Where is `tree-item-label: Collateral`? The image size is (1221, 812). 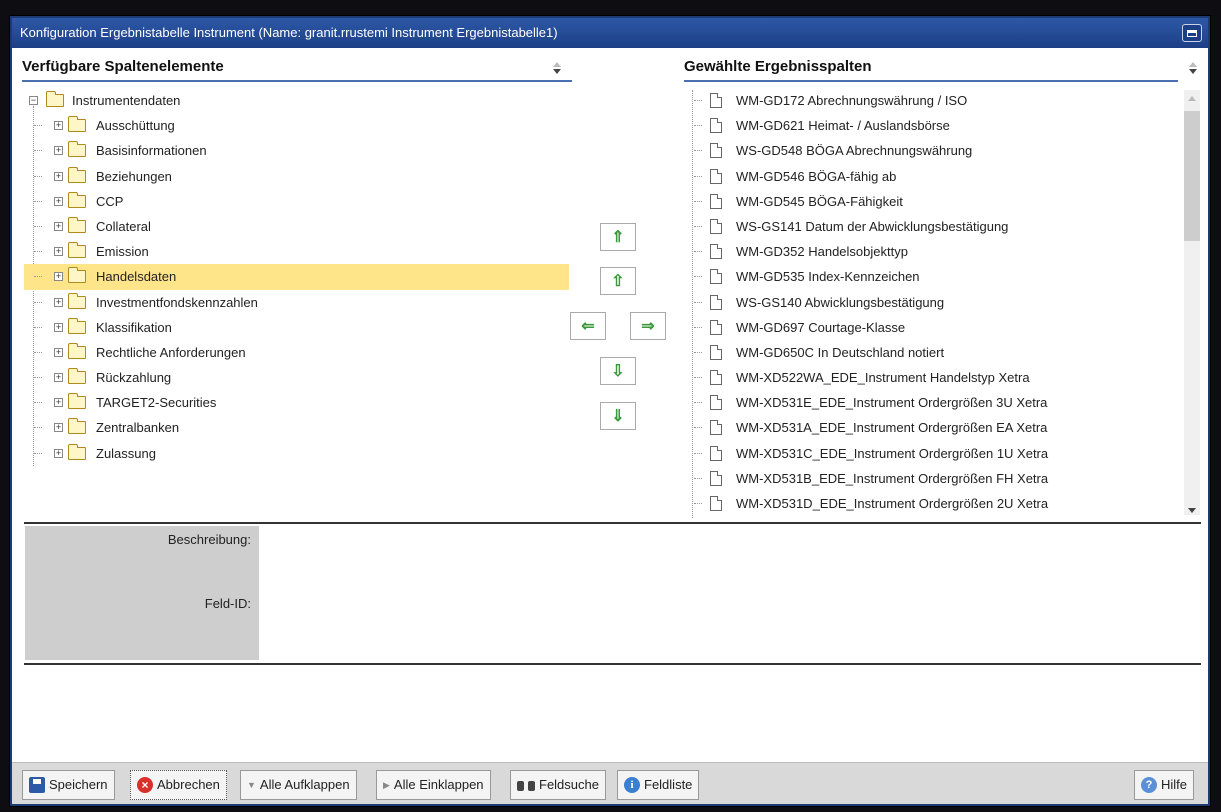
tree-item-label: Collateral is located at coordinates (123, 226).